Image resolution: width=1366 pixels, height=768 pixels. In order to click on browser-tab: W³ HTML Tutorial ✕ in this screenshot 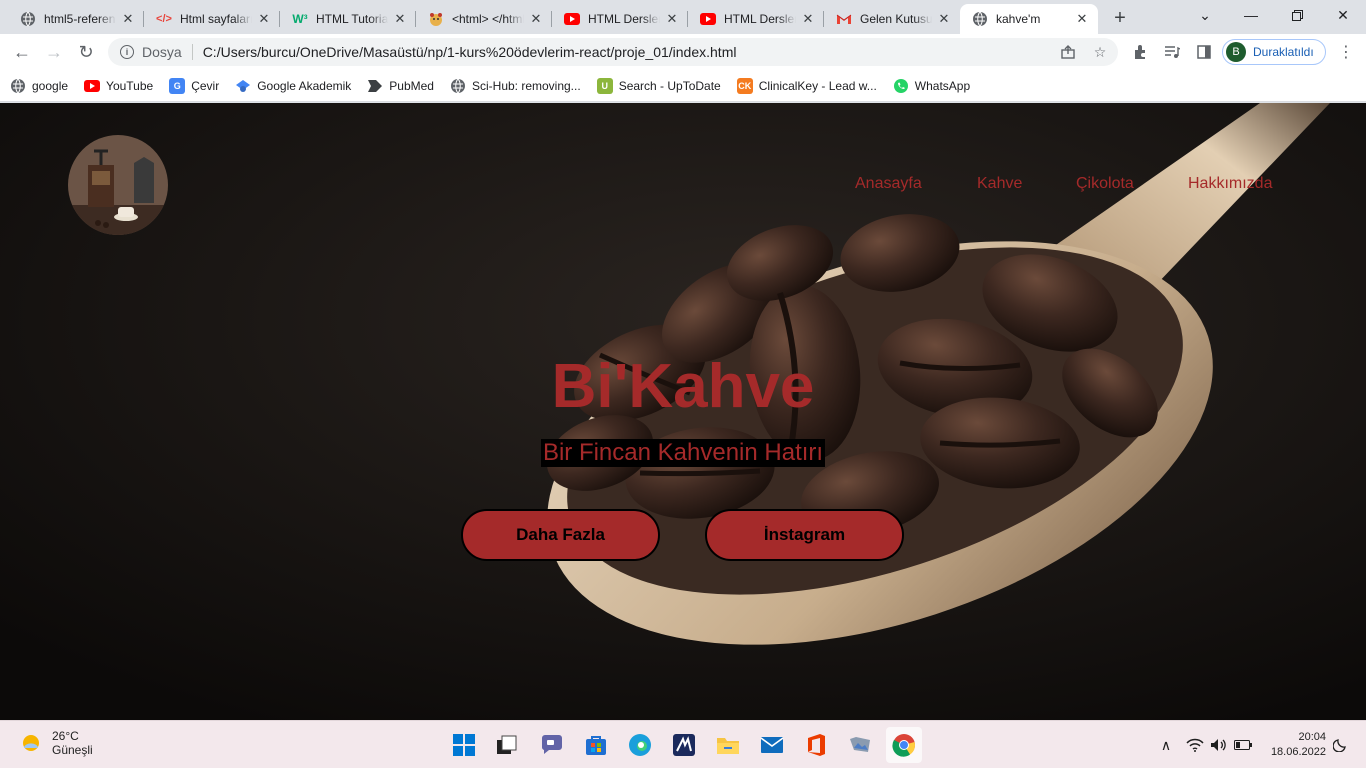, I will do `click(348, 19)`.